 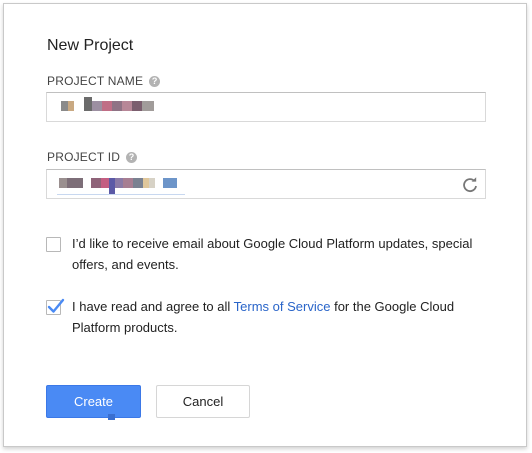 What do you see at coordinates (95, 81) in the screenshot?
I see `project-name-label: PROJECT NAME` at bounding box center [95, 81].